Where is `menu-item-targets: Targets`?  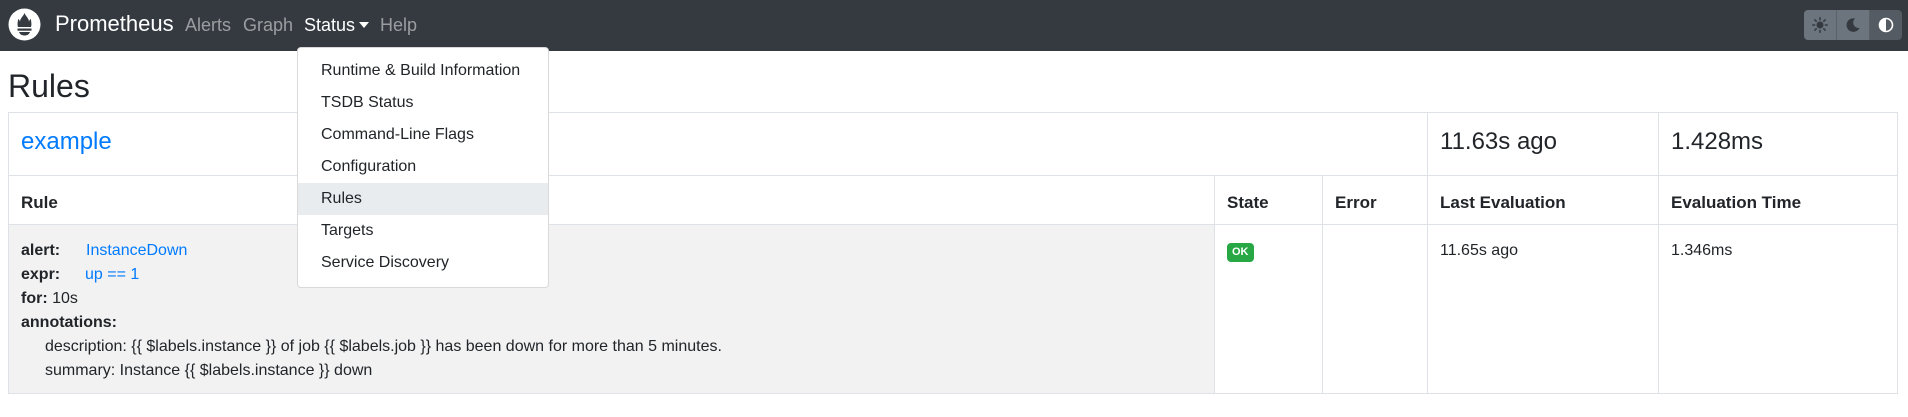 menu-item-targets: Targets is located at coordinates (423, 231).